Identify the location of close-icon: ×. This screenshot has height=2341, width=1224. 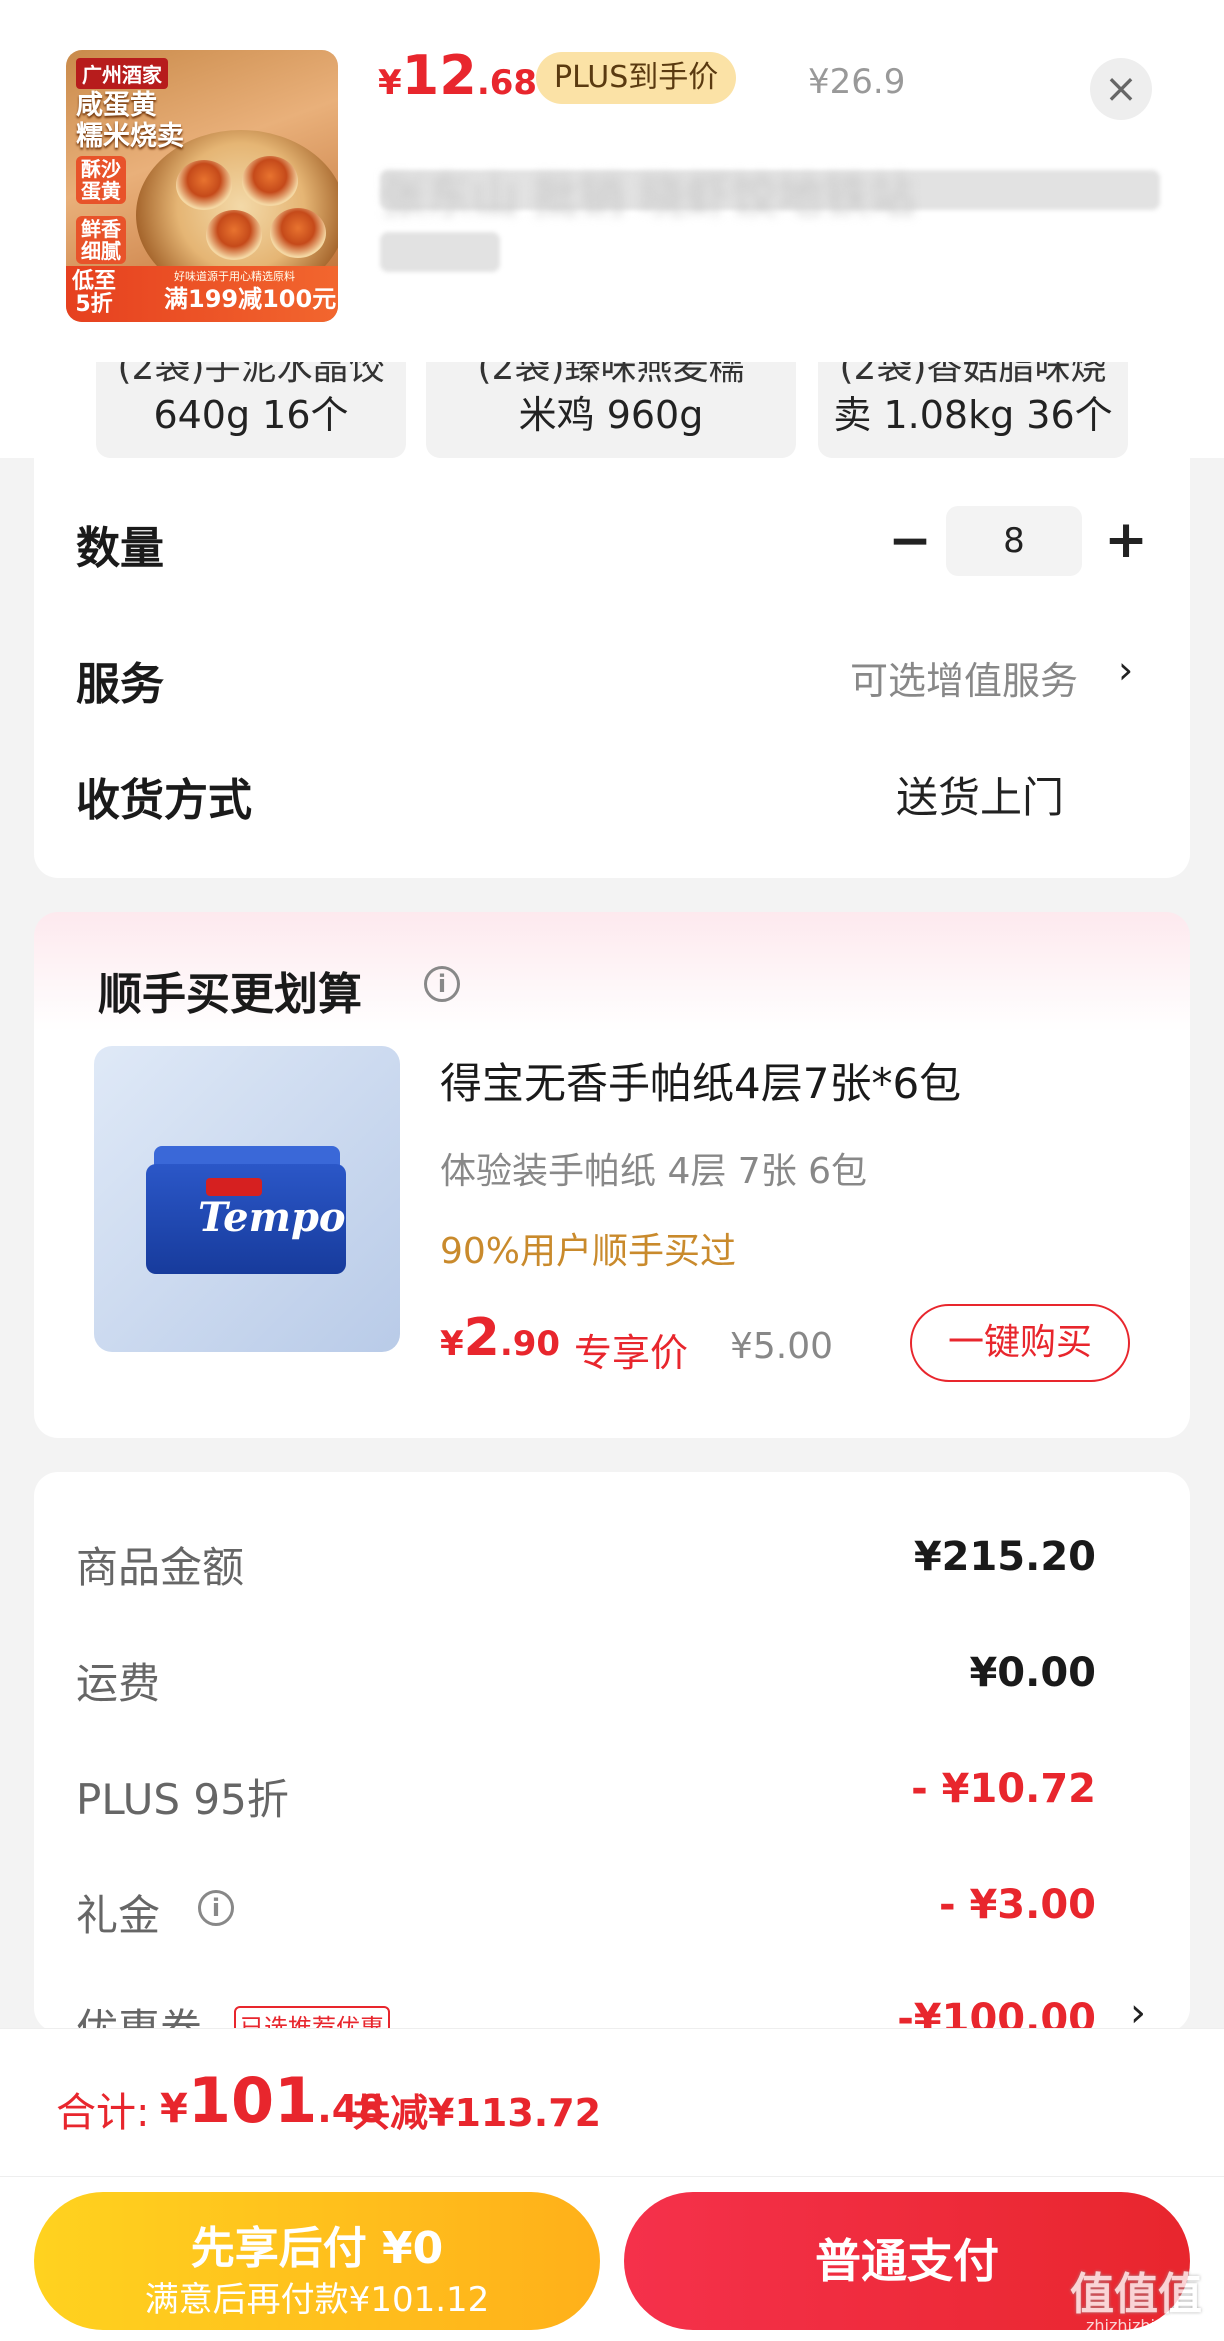
(1121, 89).